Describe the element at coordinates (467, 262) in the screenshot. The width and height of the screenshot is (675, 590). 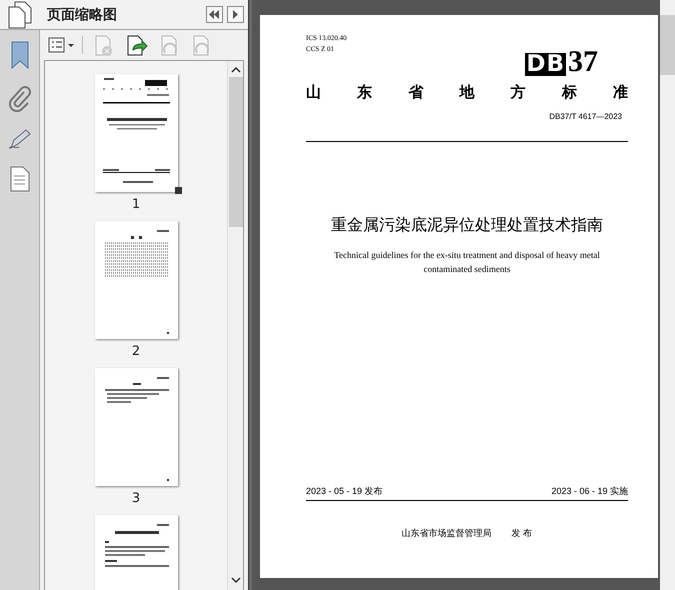
I see `document-subtitle: Technical guidelines for the ex-situ treatment and disposal of heavy metal contaminated sediments` at that location.